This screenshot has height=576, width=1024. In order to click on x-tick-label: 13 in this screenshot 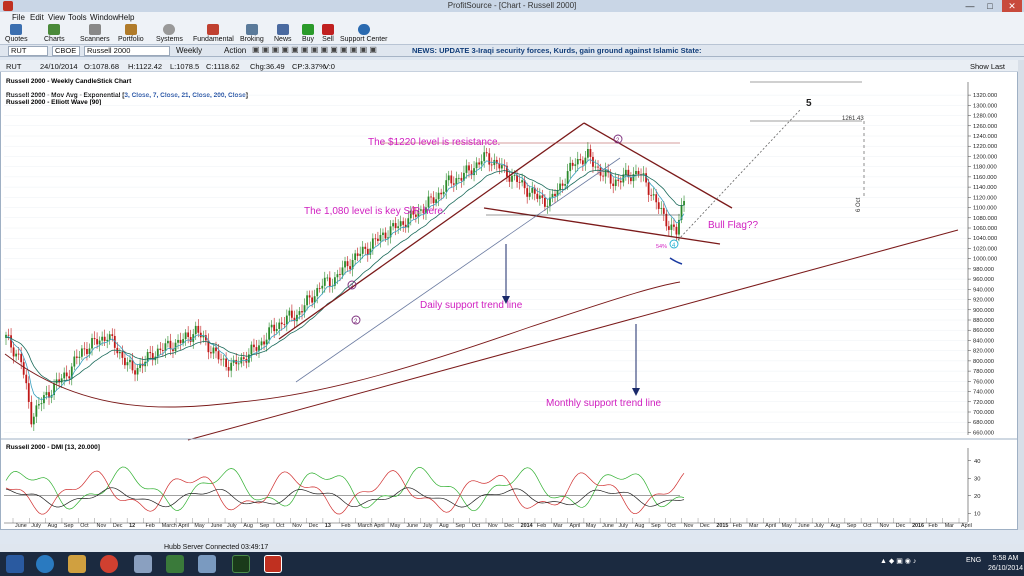, I will do `click(328, 526)`.